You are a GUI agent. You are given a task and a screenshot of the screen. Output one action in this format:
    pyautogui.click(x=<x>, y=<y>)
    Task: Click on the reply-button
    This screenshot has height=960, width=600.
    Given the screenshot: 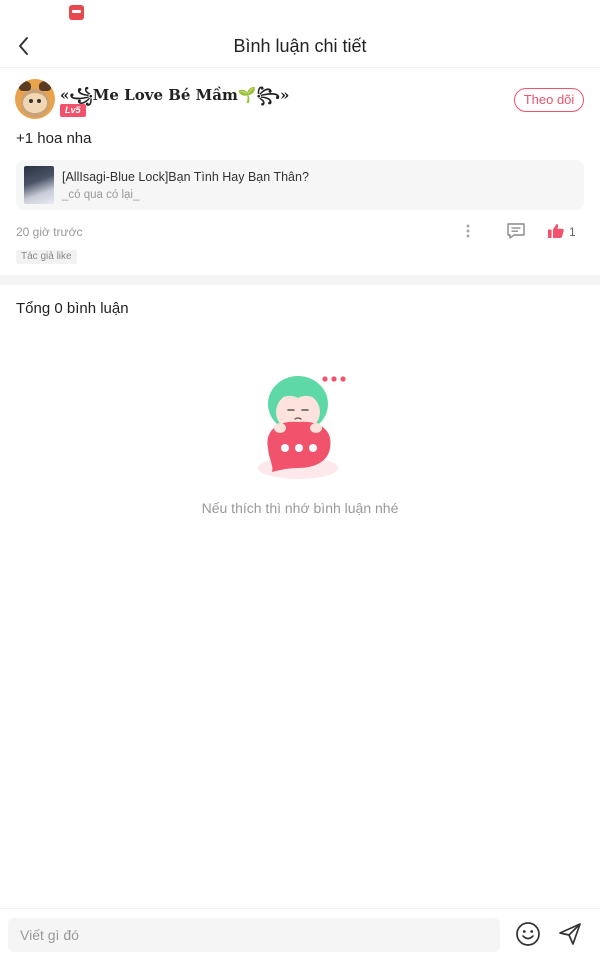 What is the action you would take?
    pyautogui.click(x=516, y=231)
    